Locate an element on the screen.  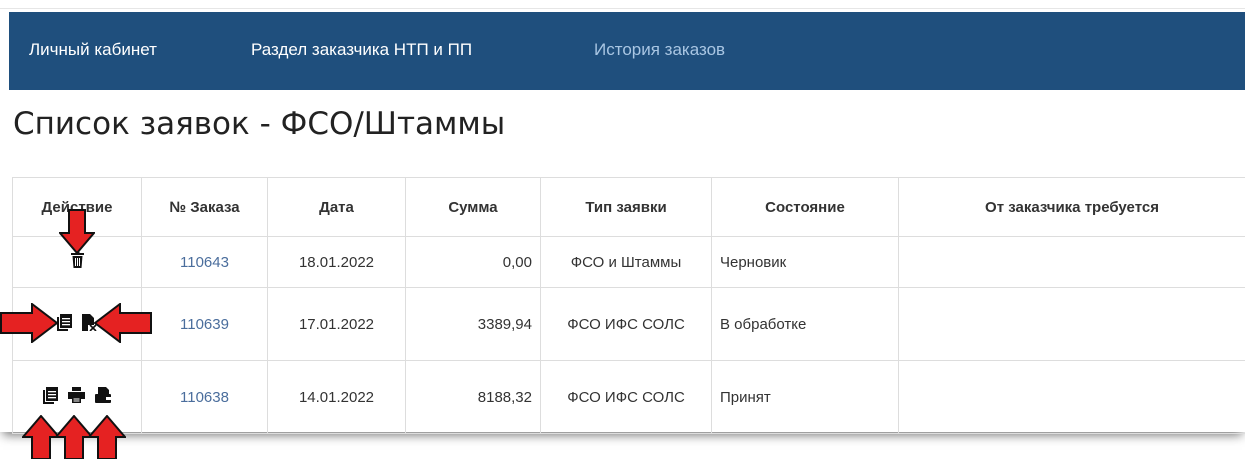
header-order-number: № Заказа is located at coordinates (204, 207).